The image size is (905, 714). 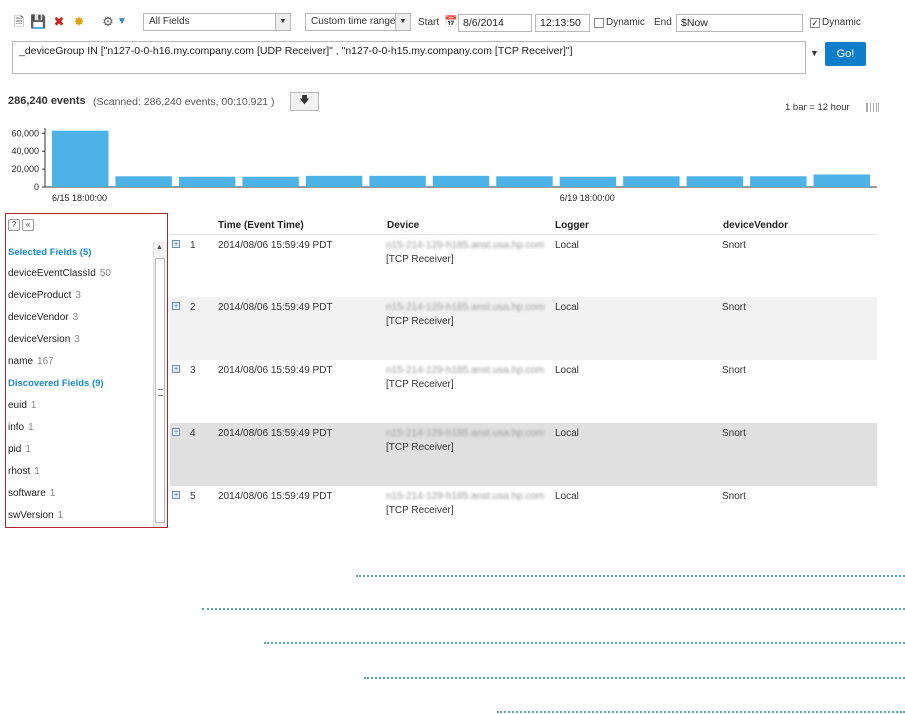 I want to click on help-icon: ?, so click(x=14, y=225).